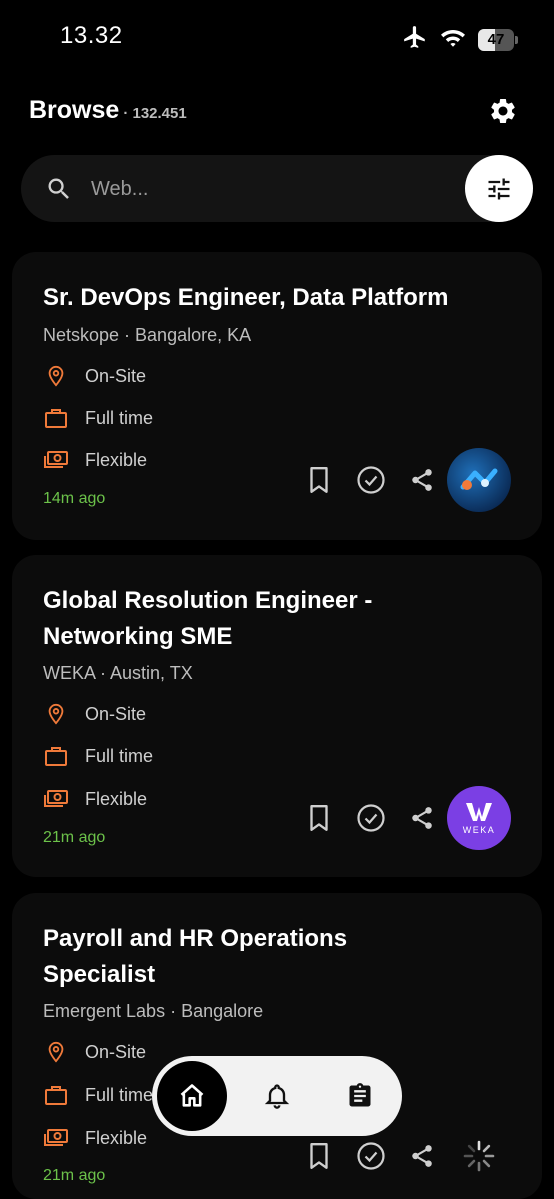  I want to click on status-bar: 13.32 47, so click(277, 37).